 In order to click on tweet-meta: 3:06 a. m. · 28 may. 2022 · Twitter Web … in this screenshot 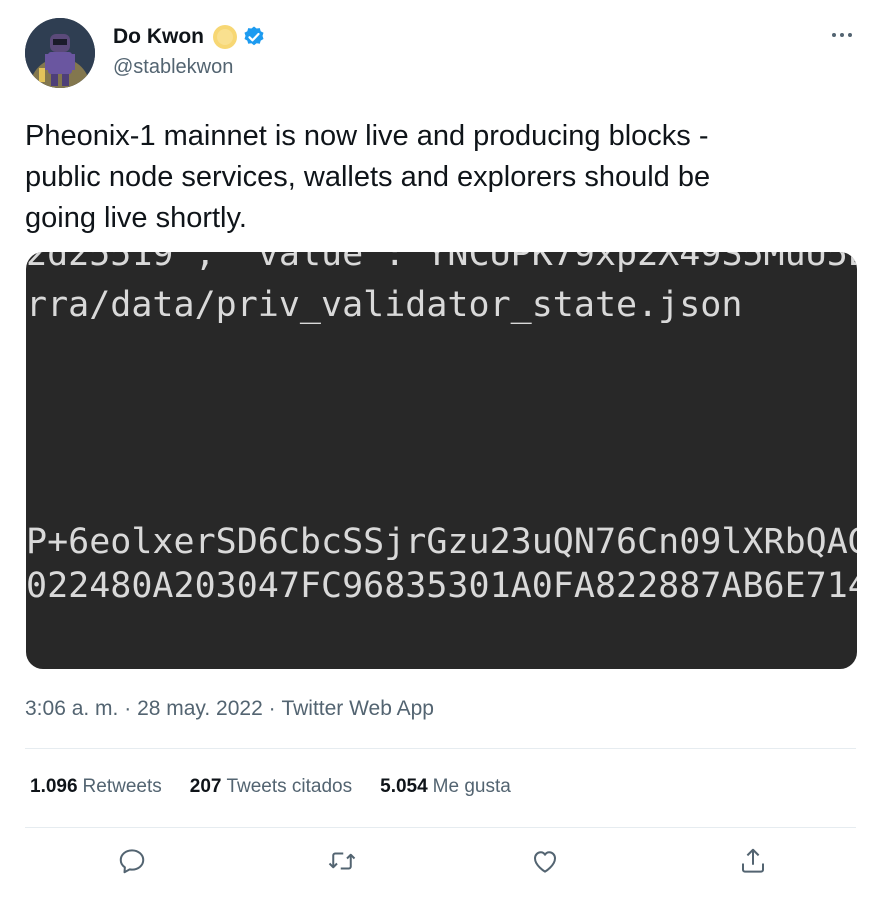, I will do `click(229, 709)`.